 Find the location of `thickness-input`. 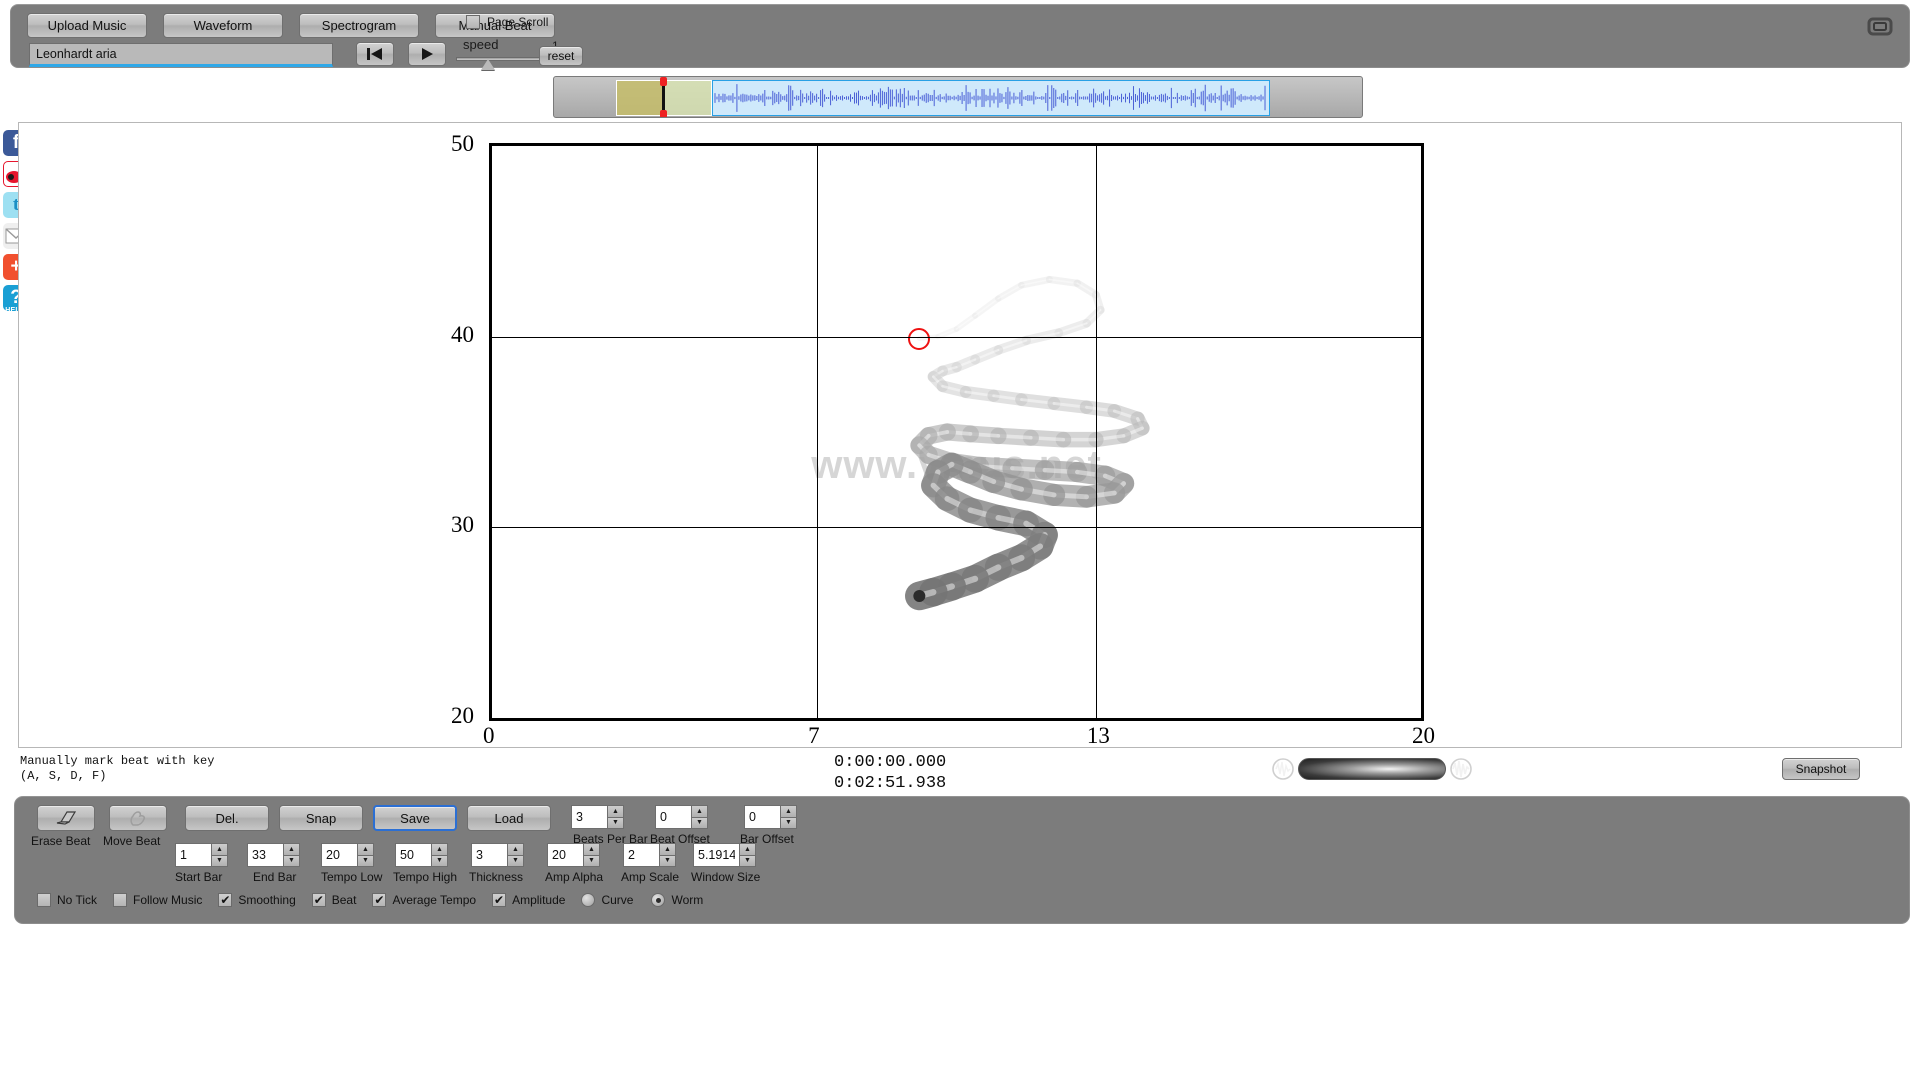

thickness-input is located at coordinates (489, 855).